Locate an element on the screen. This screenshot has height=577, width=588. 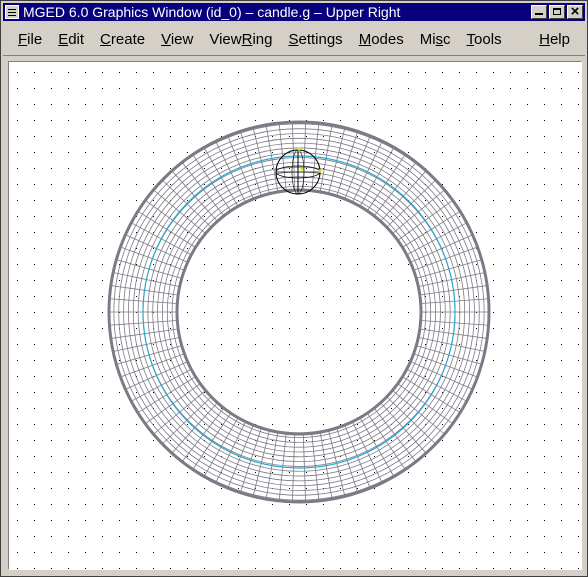
close-icon is located at coordinates (575, 11).